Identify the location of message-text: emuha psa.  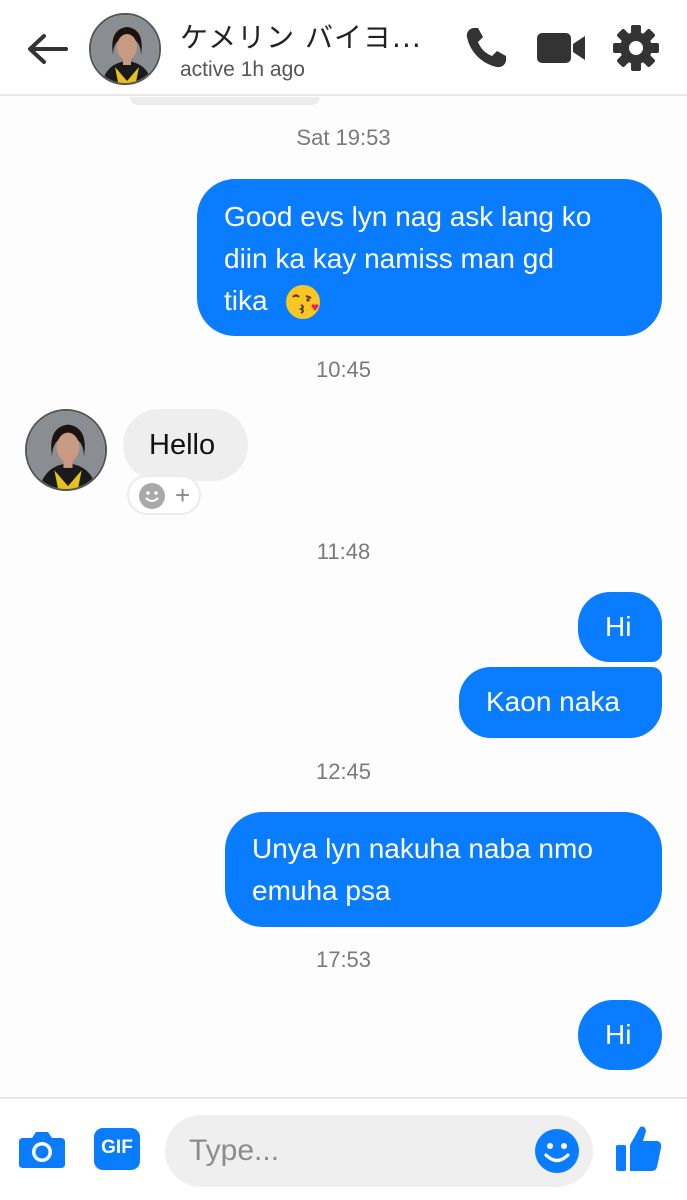
(321, 890).